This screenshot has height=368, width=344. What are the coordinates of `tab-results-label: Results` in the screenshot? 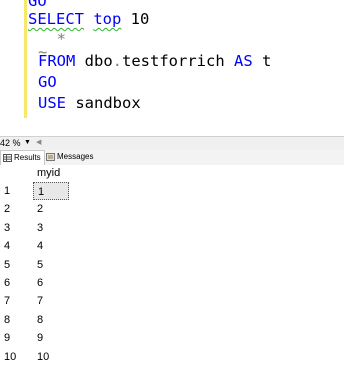 It's located at (27, 157).